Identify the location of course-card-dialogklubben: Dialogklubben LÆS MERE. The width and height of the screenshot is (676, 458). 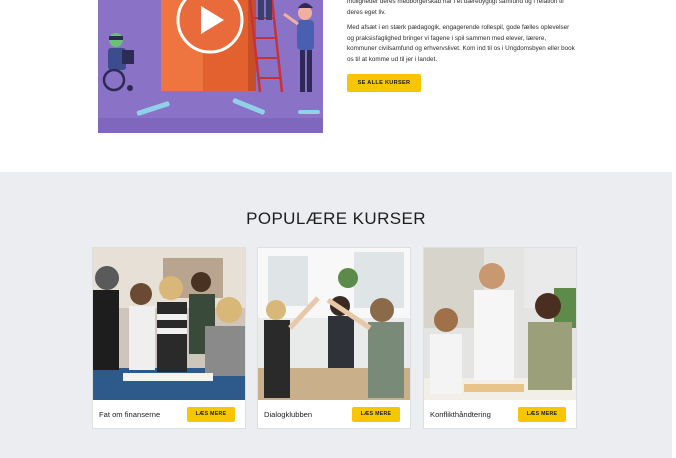
(334, 338).